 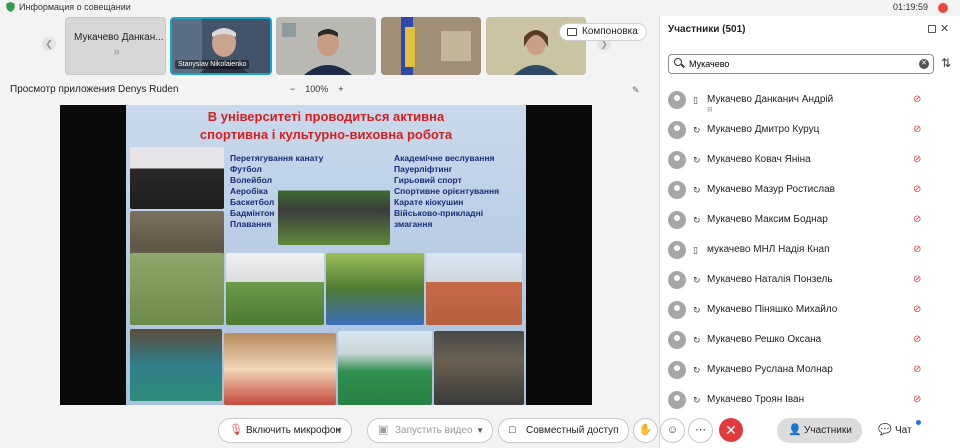 I want to click on participant-name: Мукачево Данканич Андрій, so click(x=770, y=99).